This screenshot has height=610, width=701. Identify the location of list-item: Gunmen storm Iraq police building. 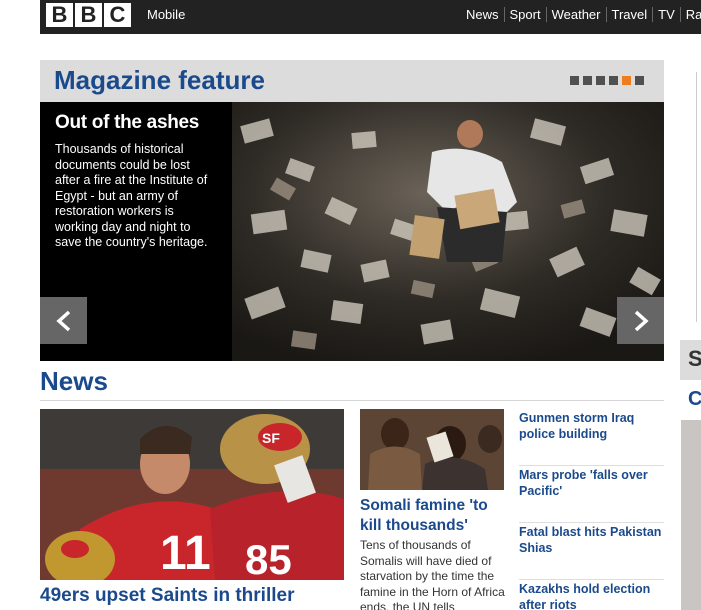
(591, 437).